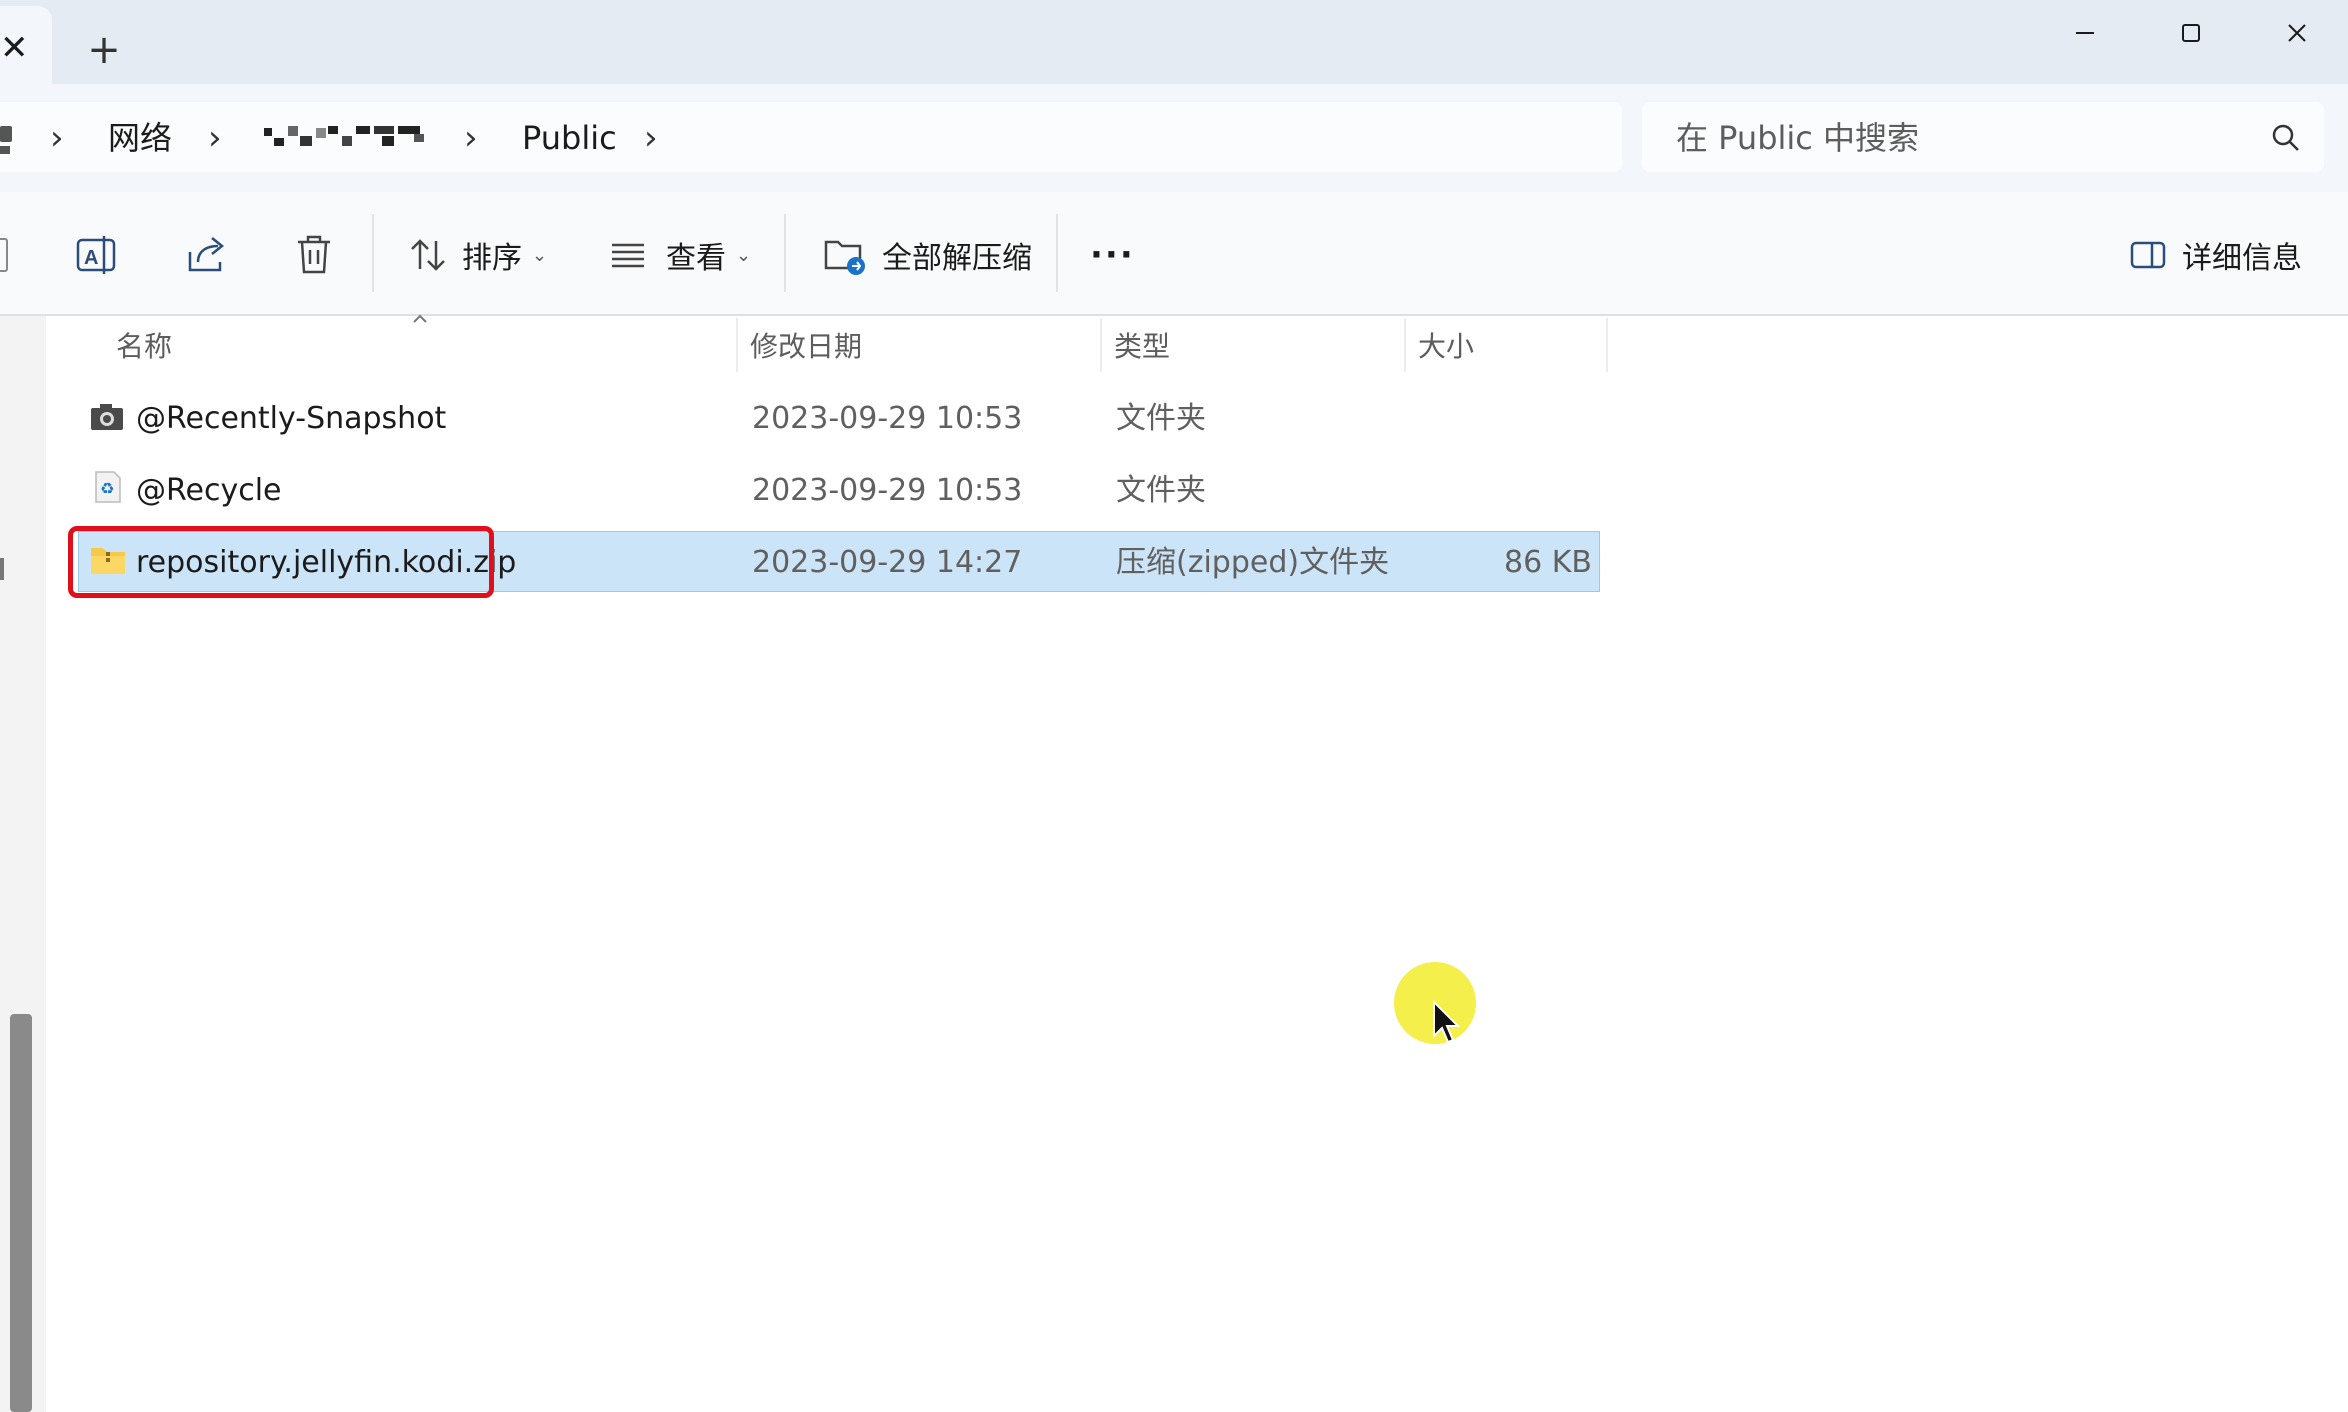  What do you see at coordinates (2148, 255) in the screenshot?
I see `details-pane-icon` at bounding box center [2148, 255].